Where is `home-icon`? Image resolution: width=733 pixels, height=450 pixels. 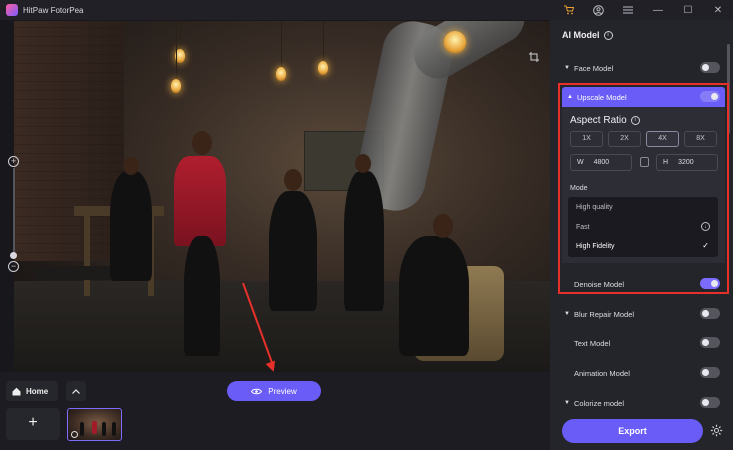 home-icon is located at coordinates (16, 391).